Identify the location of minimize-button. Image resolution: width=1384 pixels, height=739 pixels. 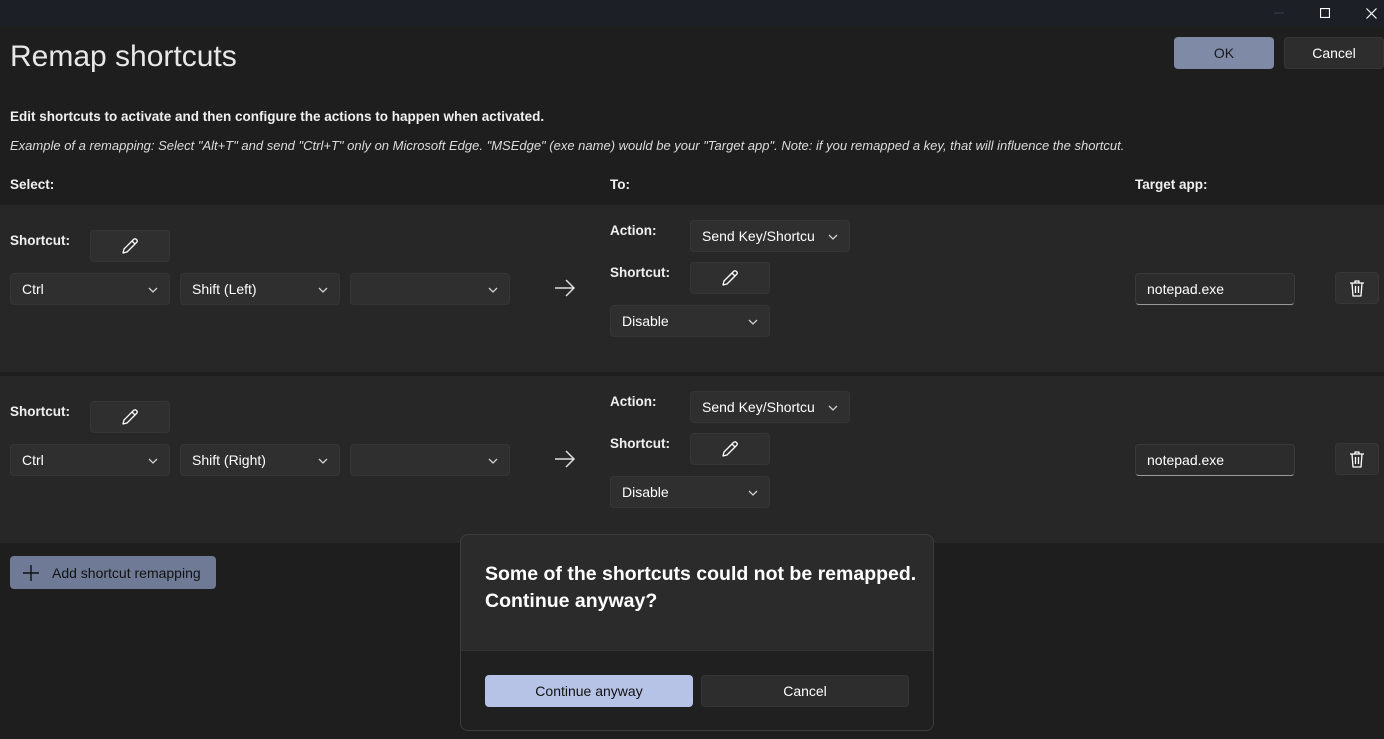
(1279, 13).